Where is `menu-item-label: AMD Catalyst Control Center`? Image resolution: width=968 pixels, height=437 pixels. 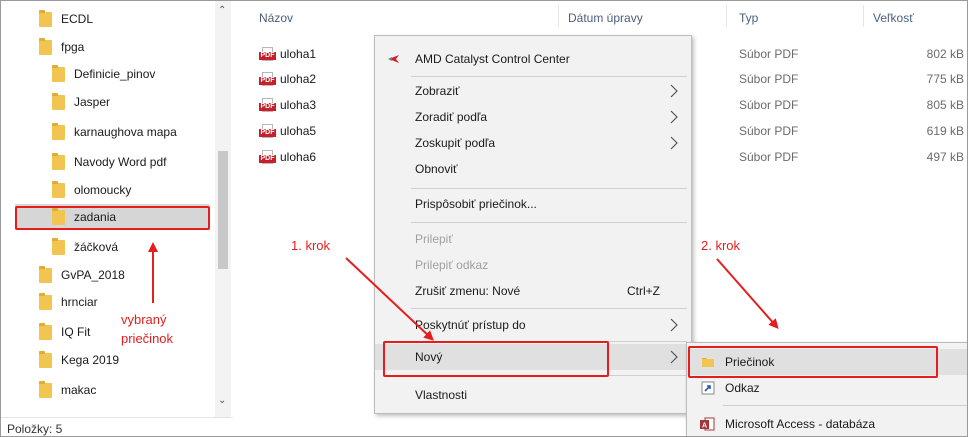 menu-item-label: AMD Catalyst Control Center is located at coordinates (492, 59).